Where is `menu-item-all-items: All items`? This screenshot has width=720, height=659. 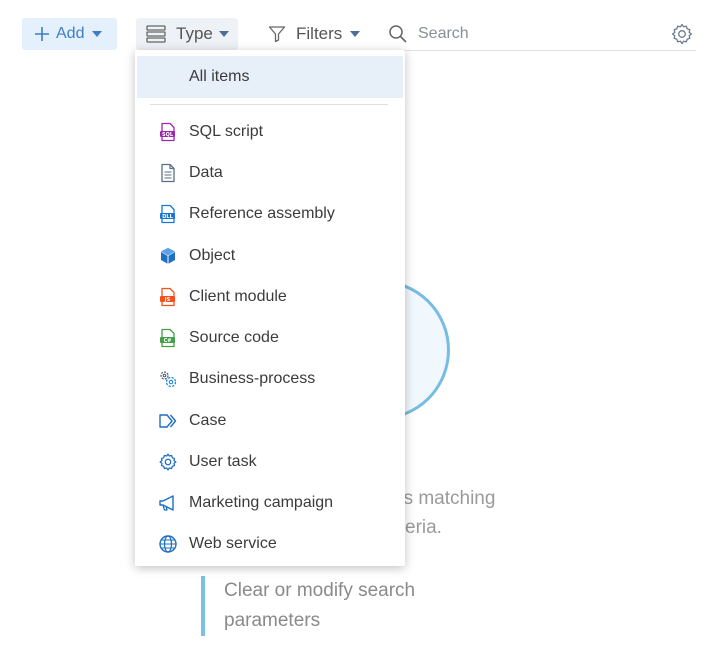
menu-item-all-items: All items is located at coordinates (270, 77).